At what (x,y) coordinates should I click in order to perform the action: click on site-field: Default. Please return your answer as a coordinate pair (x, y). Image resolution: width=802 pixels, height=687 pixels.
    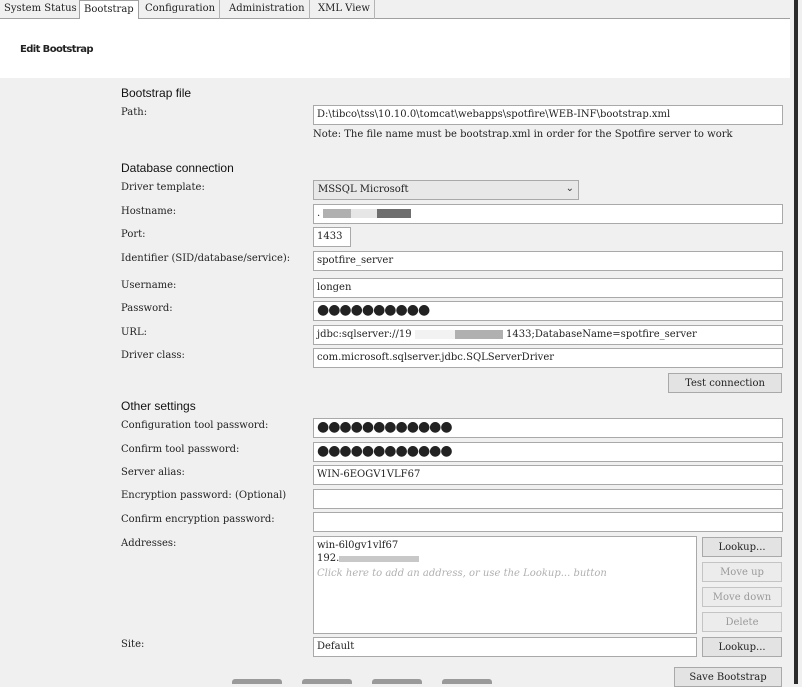
    Looking at the image, I should click on (505, 647).